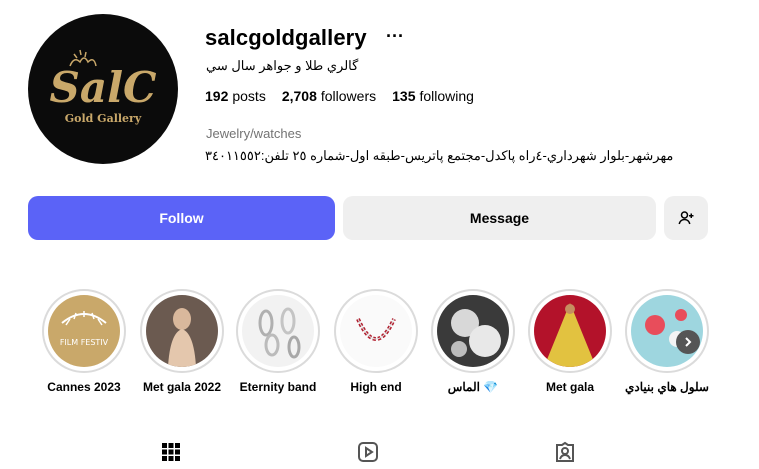  I want to click on highlight-label: Cannes 2023, so click(84, 387).